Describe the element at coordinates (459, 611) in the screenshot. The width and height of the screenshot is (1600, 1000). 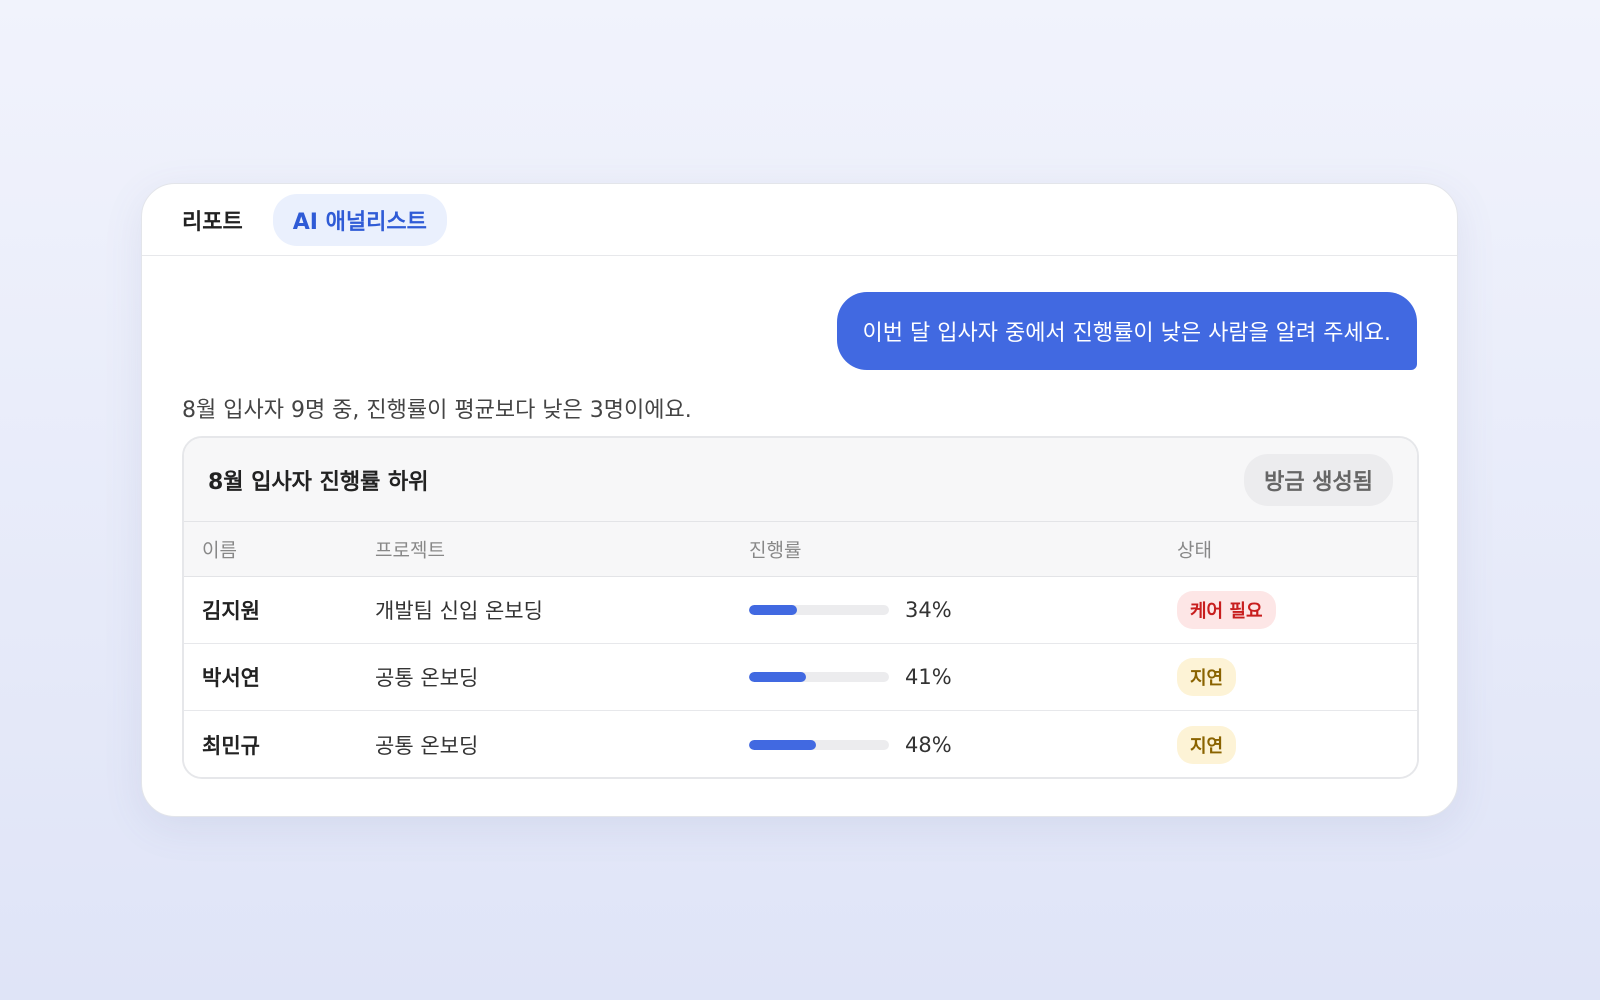
I see `row-project: 개발팀 신입 온보딩` at that location.